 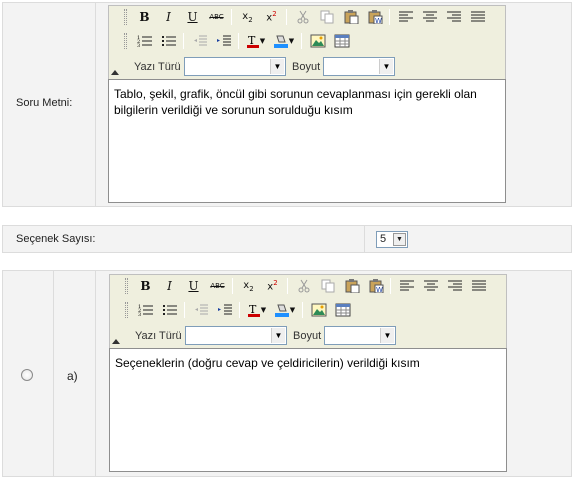 What do you see at coordinates (392, 239) in the screenshot?
I see `options-count-select: 5 ▼` at bounding box center [392, 239].